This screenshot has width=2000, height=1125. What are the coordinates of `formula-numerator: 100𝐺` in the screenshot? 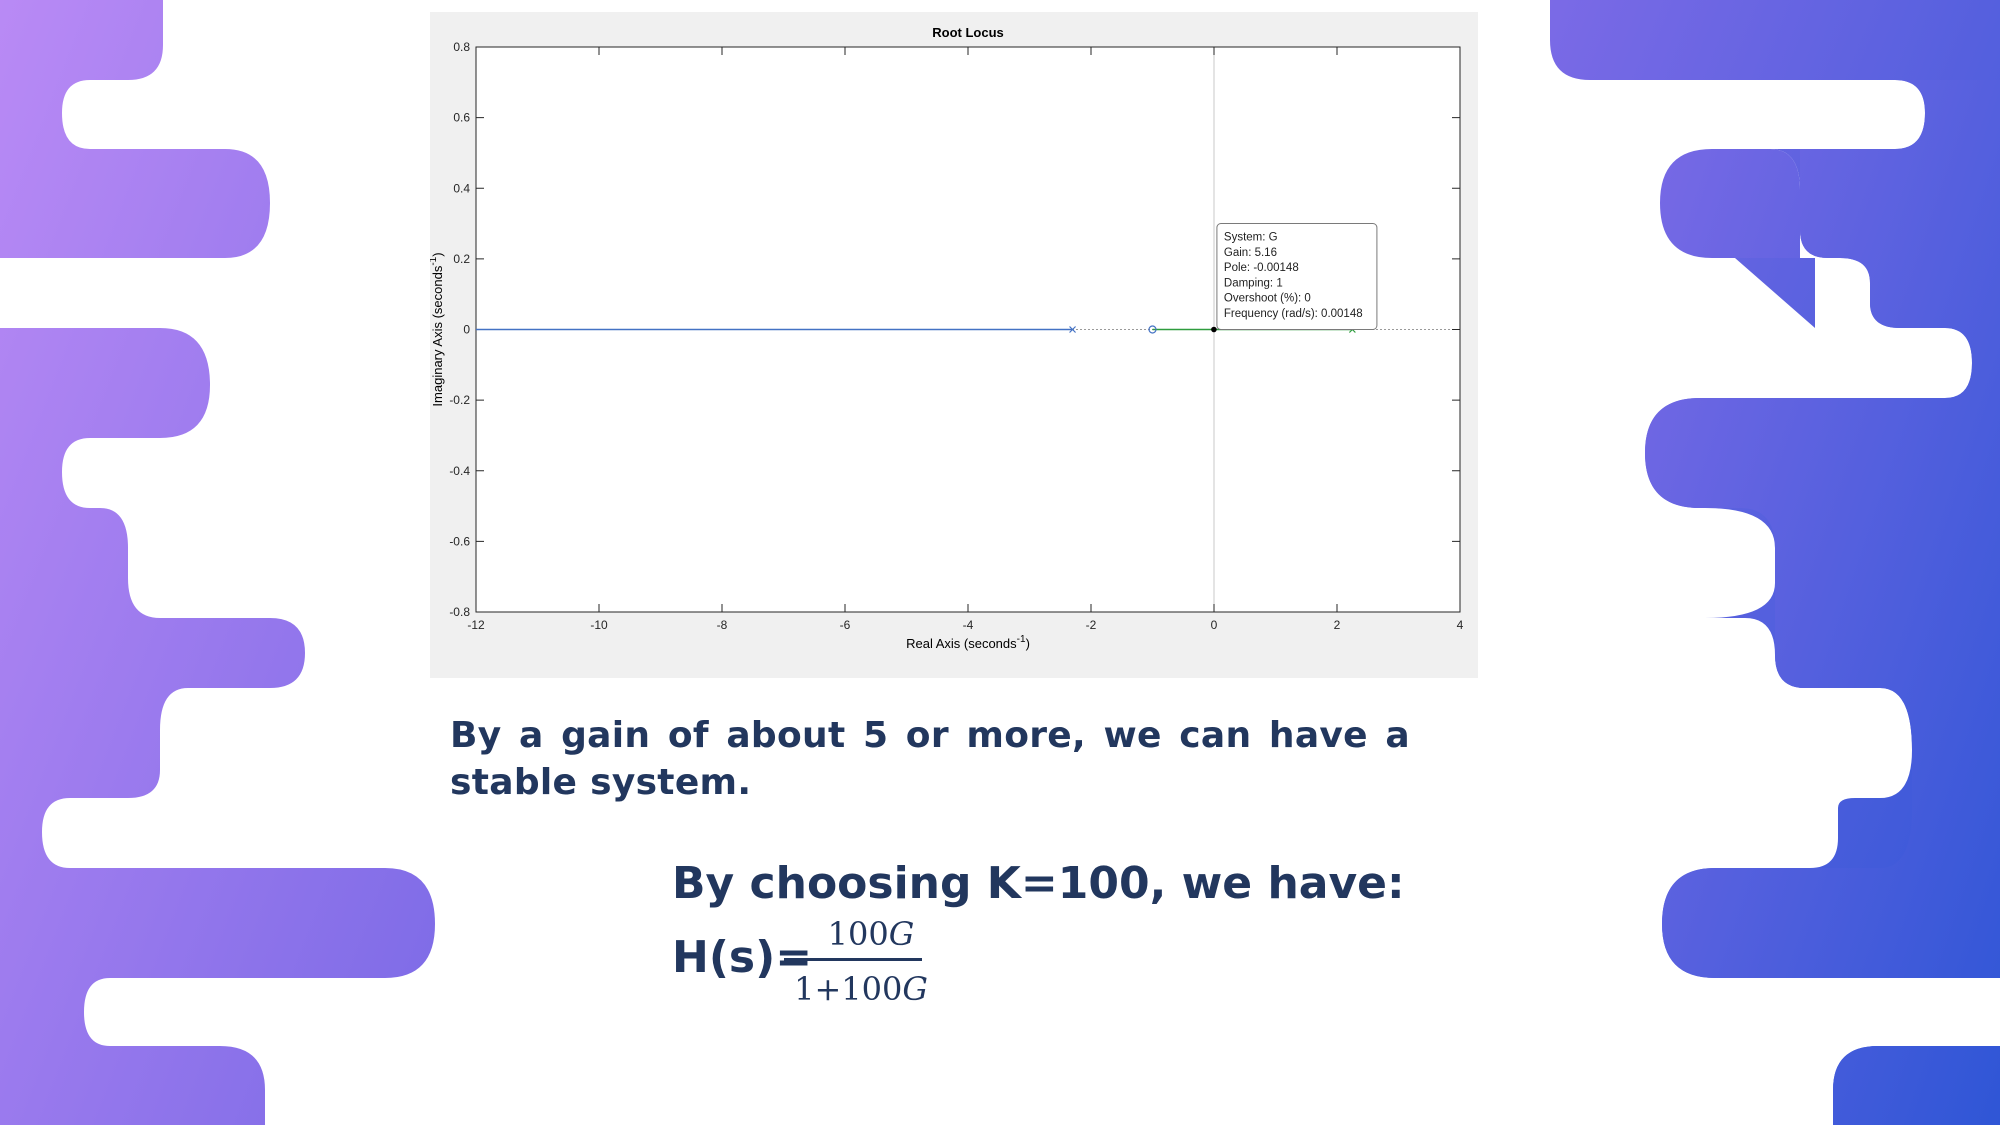 It's located at (871, 934).